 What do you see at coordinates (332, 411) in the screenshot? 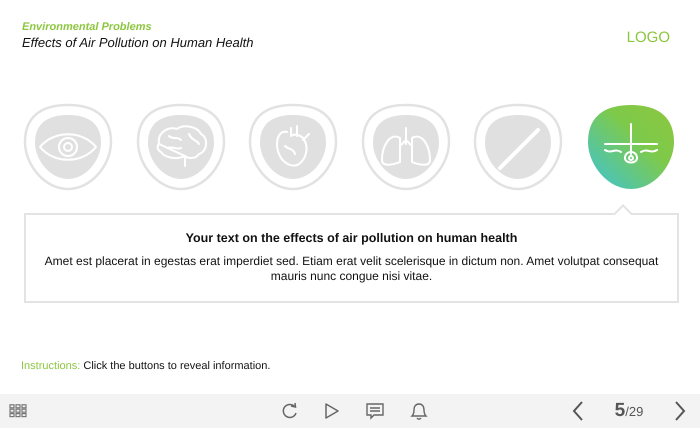
I see `play-icon` at bounding box center [332, 411].